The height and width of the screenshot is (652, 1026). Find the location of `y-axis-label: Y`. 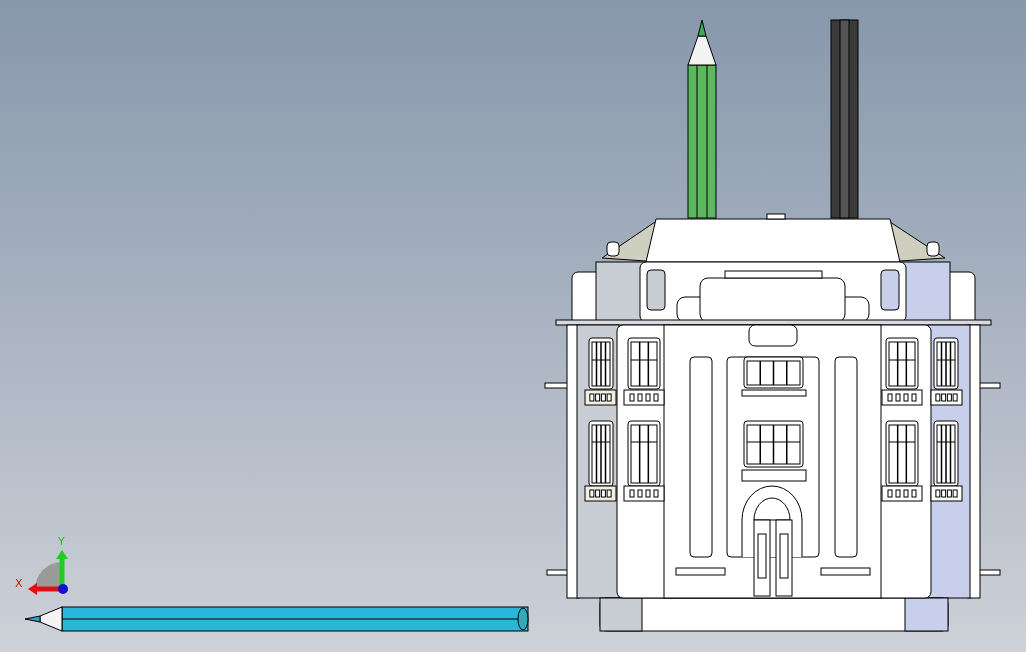

y-axis-label: Y is located at coordinates (61, 541).